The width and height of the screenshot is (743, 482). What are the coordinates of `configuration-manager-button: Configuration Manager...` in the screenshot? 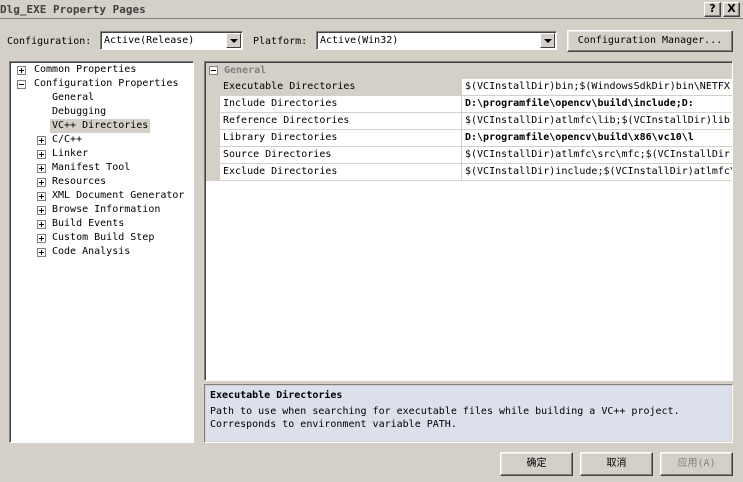 It's located at (650, 41).